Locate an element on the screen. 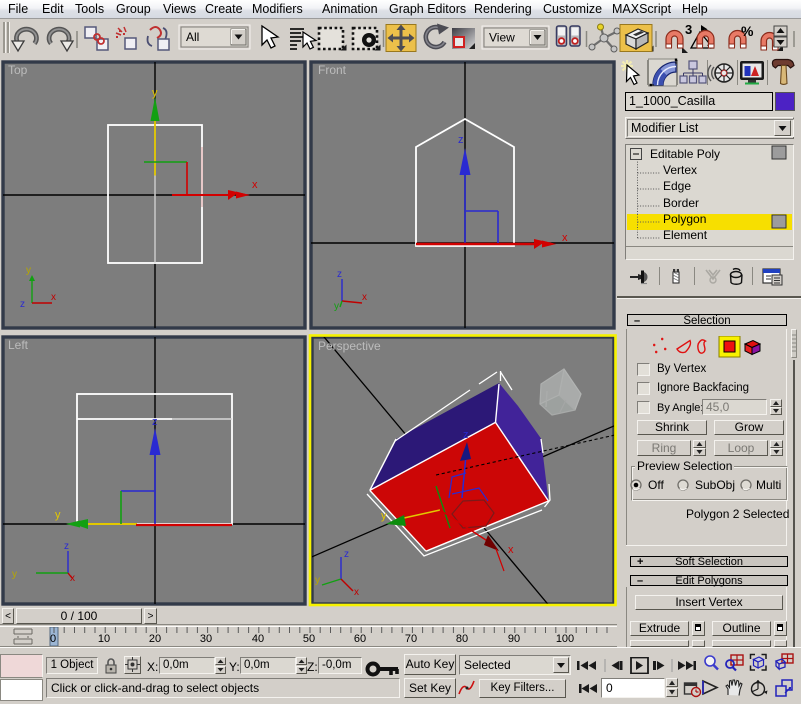 Image resolution: width=801 pixels, height=704 pixels. svg-text: Left is located at coordinates (18, 345).